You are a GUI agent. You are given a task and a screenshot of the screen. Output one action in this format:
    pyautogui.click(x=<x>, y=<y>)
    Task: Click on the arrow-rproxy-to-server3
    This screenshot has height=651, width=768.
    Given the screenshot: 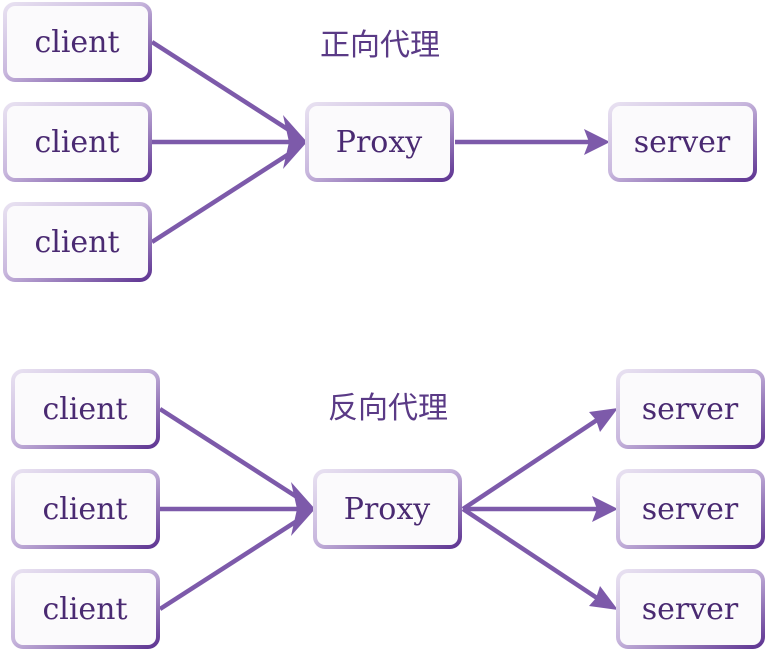 What is the action you would take?
    pyautogui.click(x=531, y=554)
    